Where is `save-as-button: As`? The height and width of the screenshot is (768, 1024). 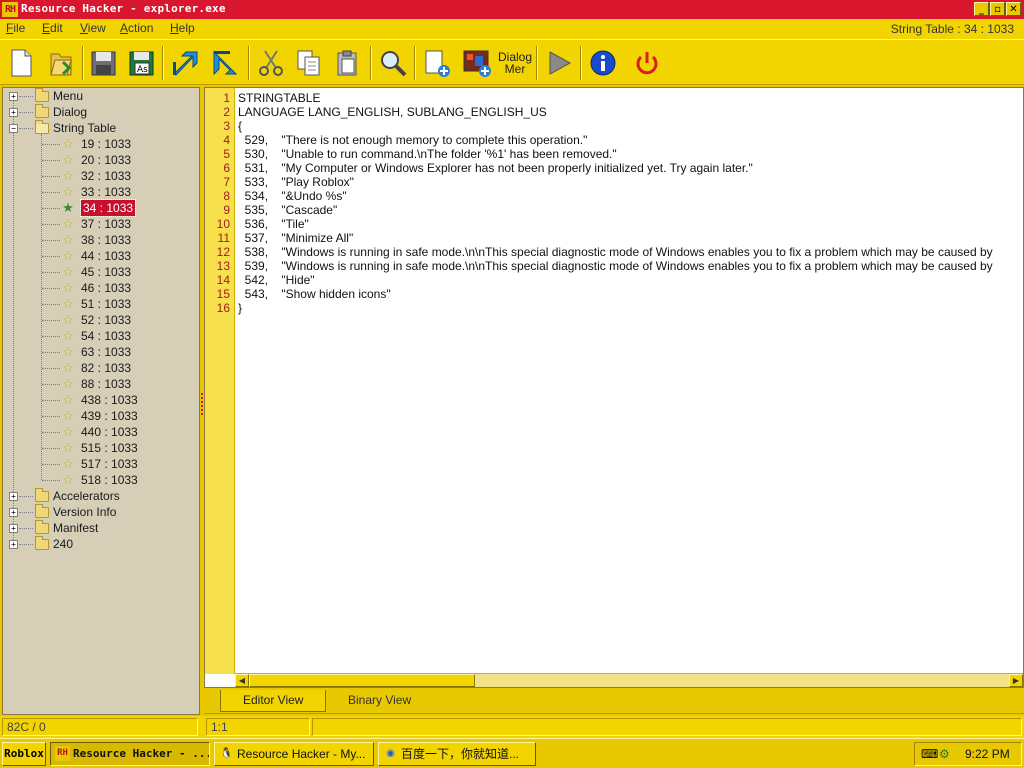 save-as-button: As is located at coordinates (141, 63).